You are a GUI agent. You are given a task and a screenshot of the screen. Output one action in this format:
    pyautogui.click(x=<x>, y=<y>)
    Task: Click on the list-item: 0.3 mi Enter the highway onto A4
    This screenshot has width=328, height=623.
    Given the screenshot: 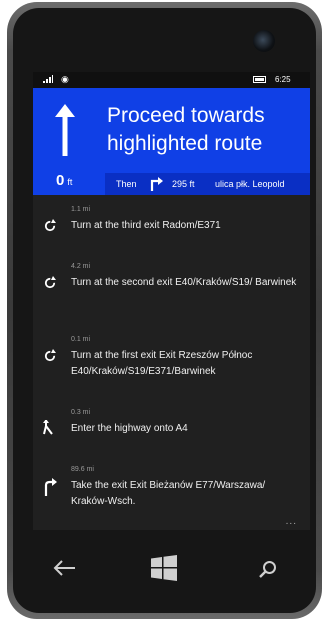 What is the action you would take?
    pyautogui.click(x=171, y=428)
    